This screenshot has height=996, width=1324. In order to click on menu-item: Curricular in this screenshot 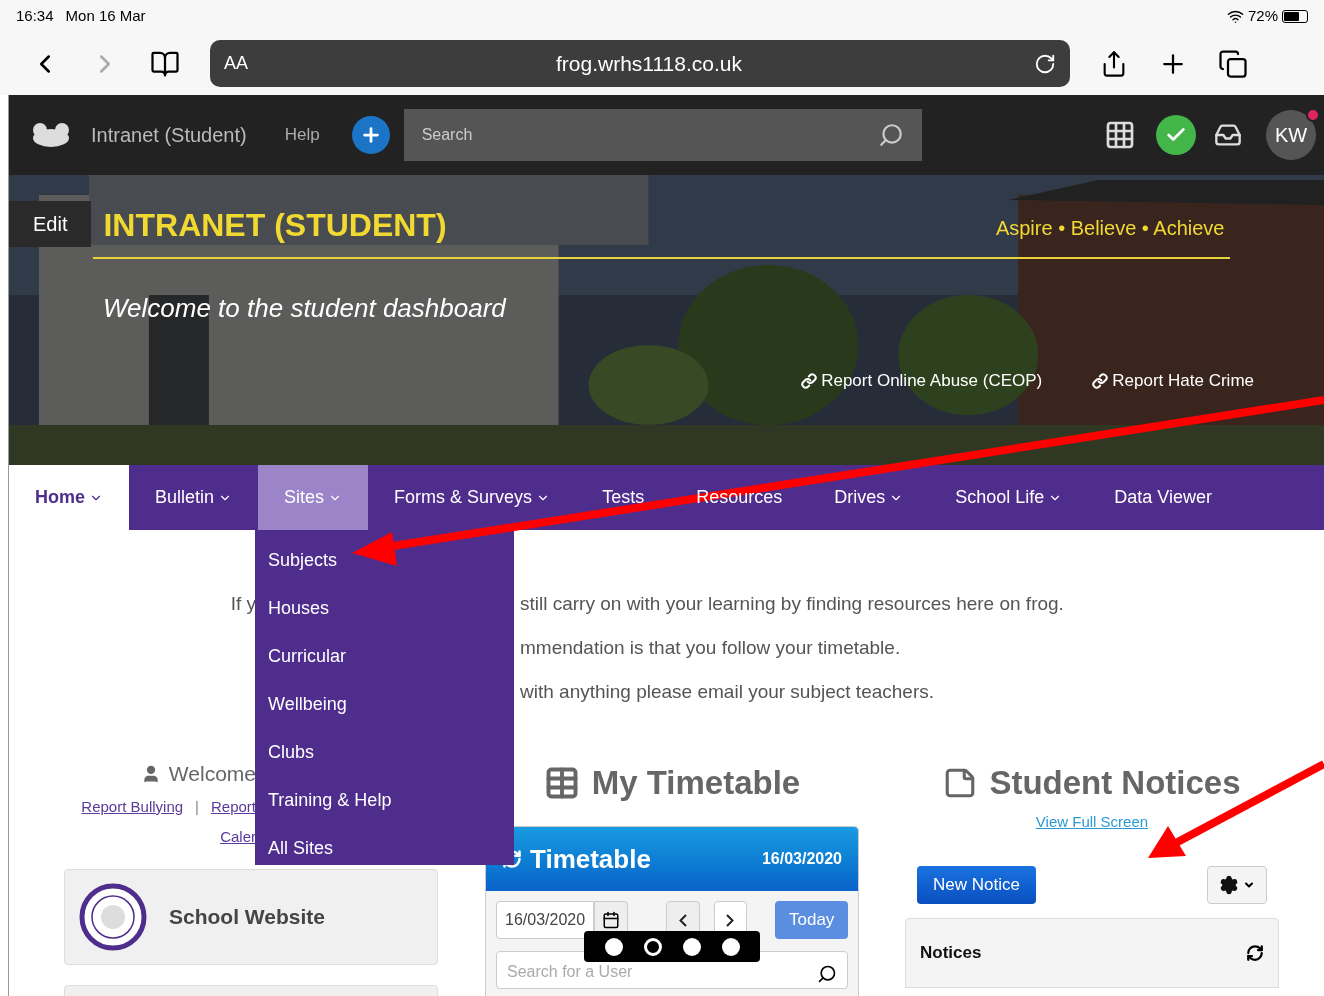, I will do `click(384, 656)`.